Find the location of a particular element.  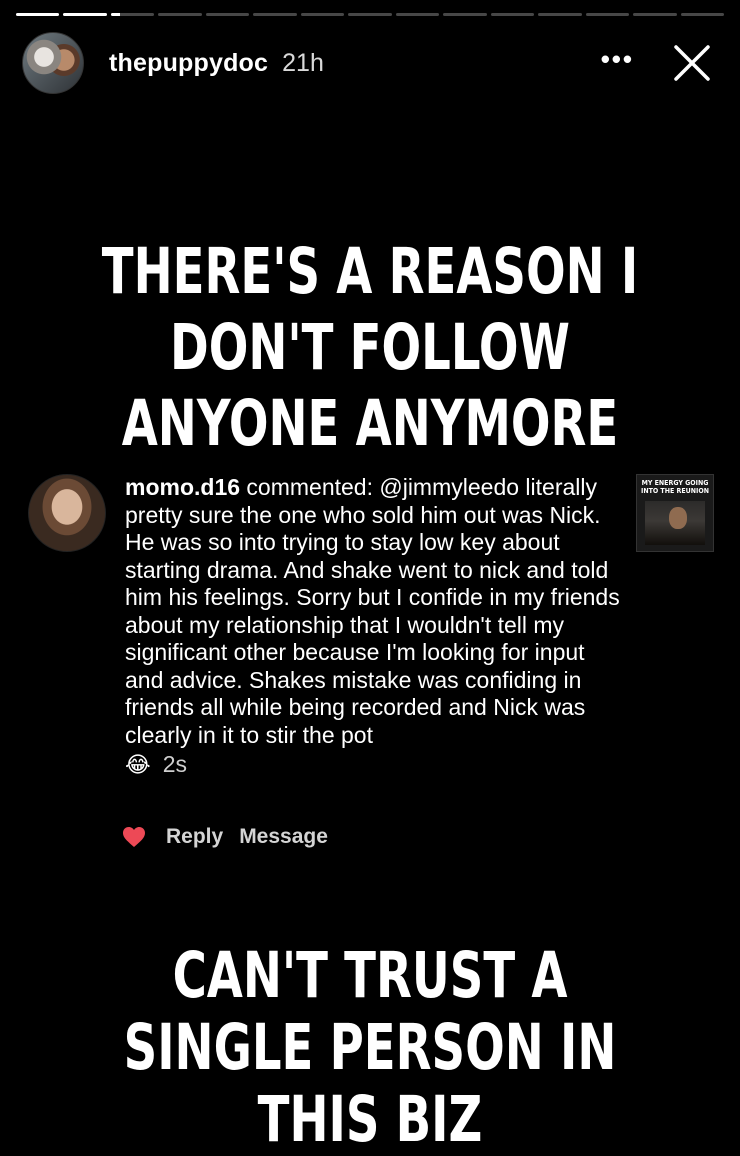

more-options-icon: ••• is located at coordinates (617, 59).